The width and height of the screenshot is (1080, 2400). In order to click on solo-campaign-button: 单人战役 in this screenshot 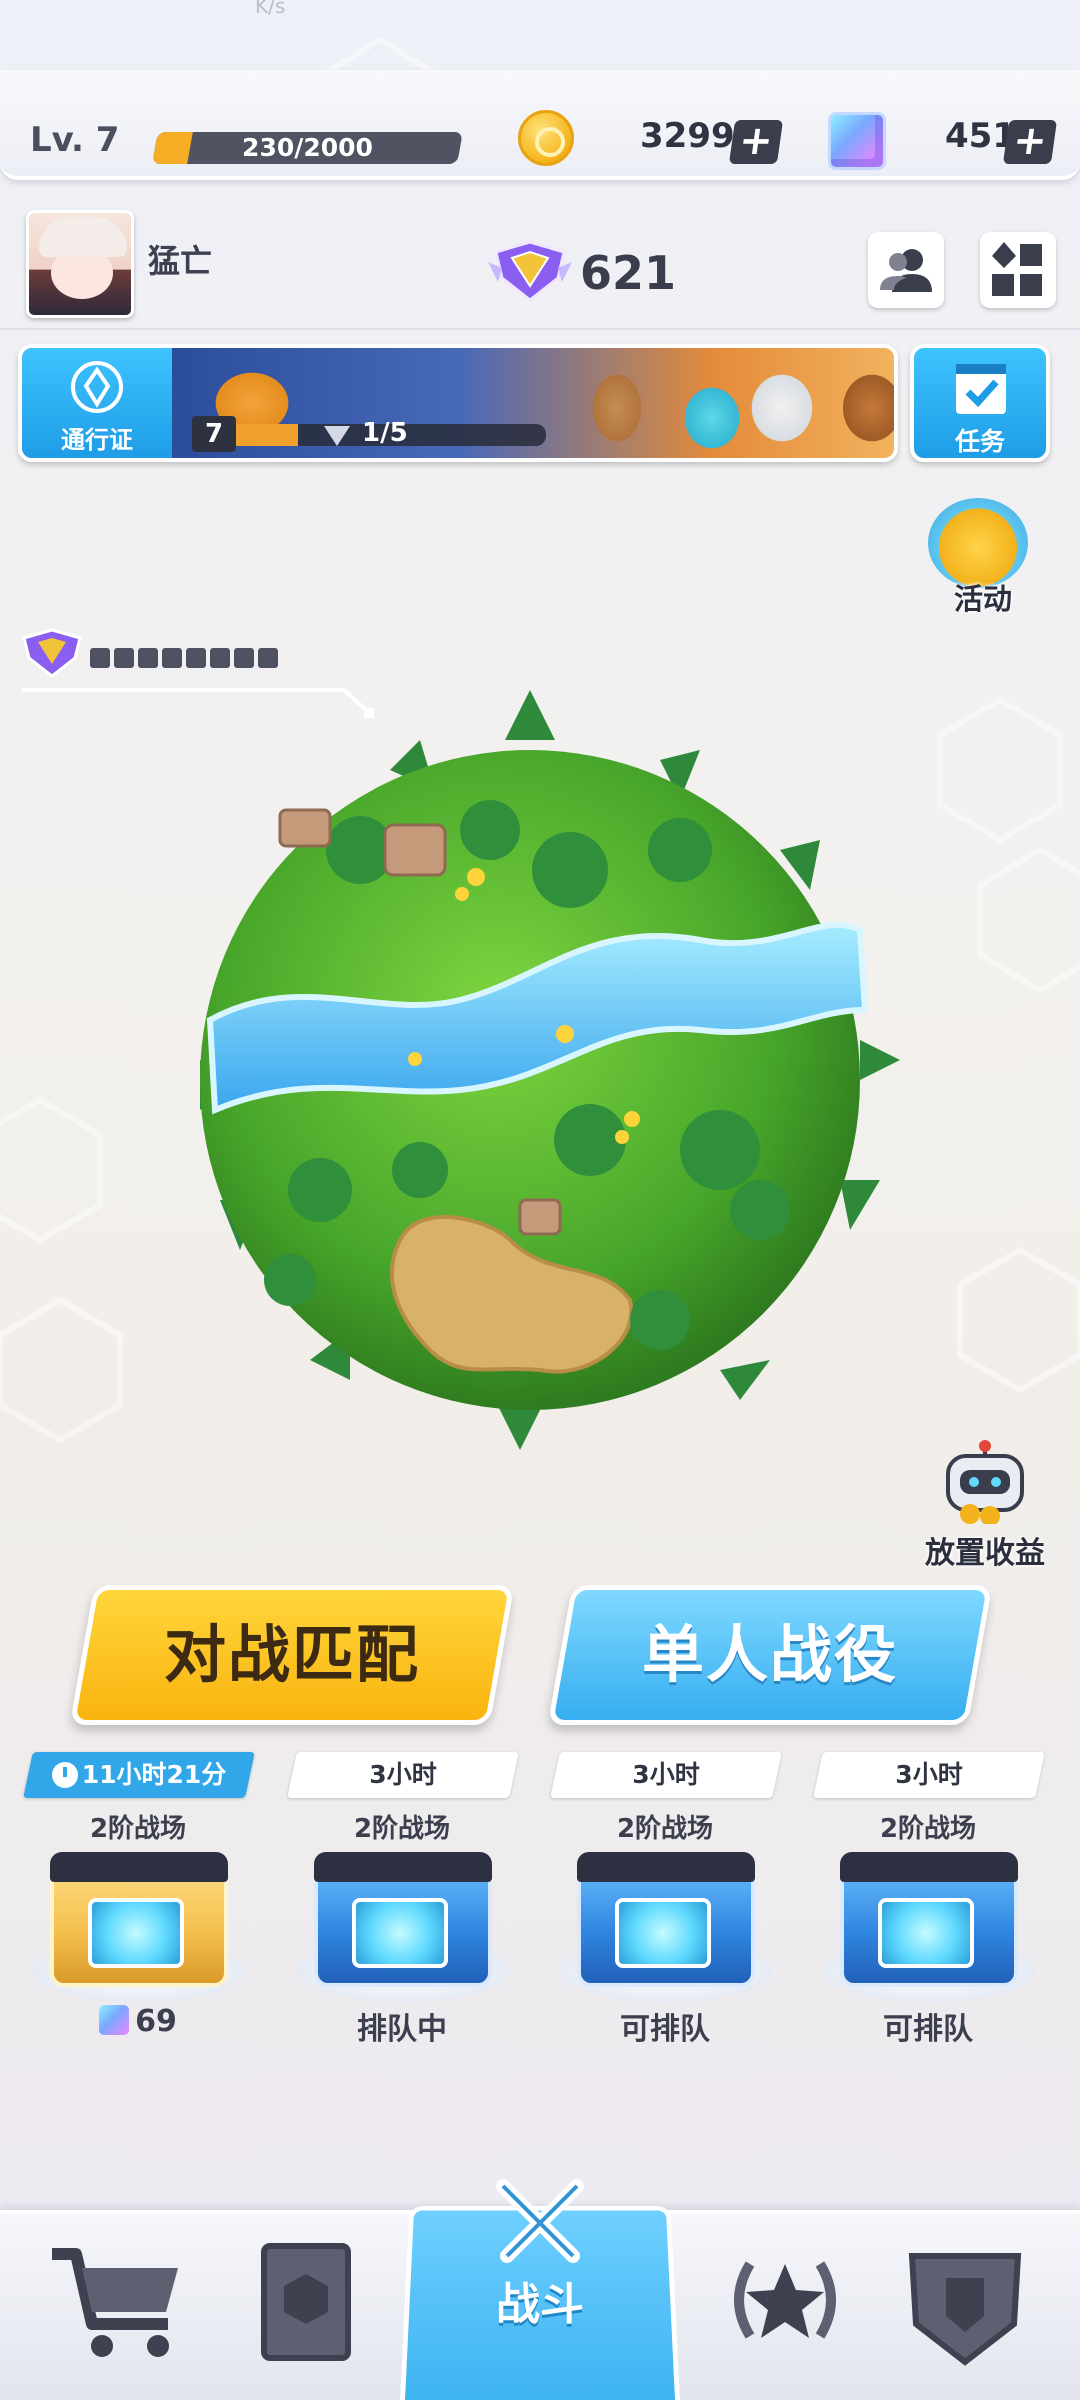, I will do `click(770, 1655)`.